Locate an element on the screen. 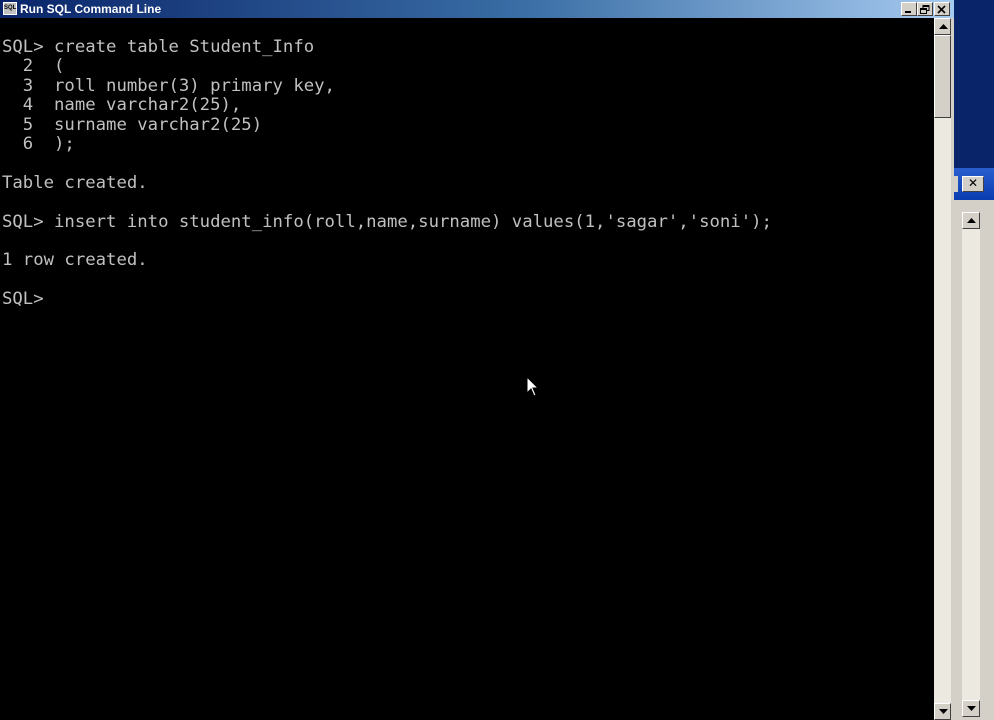 The height and width of the screenshot is (720, 994). background-window-frame is located at coordinates (956, 184).